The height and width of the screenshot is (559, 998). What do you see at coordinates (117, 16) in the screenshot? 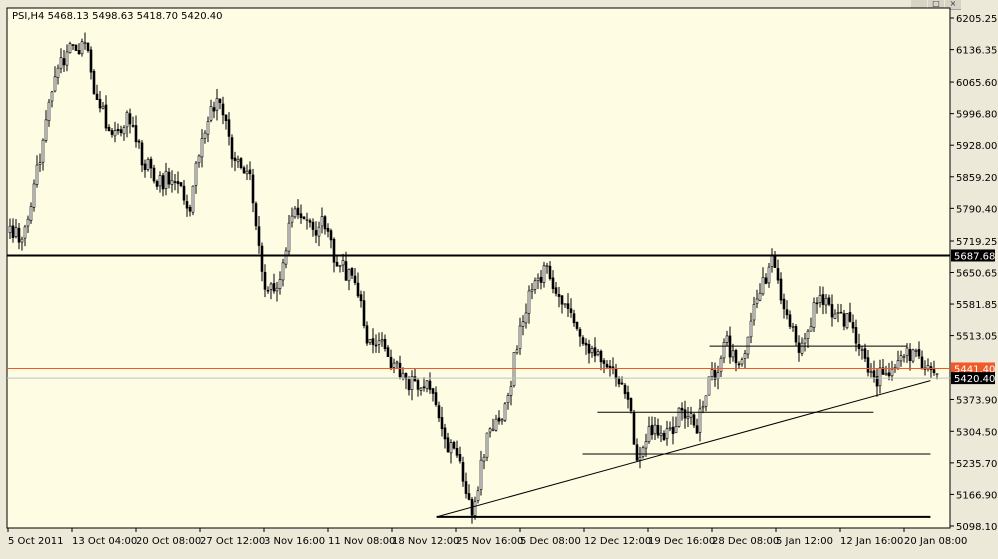
I see `symbol-info: PSI,H4 5468.13 5498.63 5418.70 5420.40` at bounding box center [117, 16].